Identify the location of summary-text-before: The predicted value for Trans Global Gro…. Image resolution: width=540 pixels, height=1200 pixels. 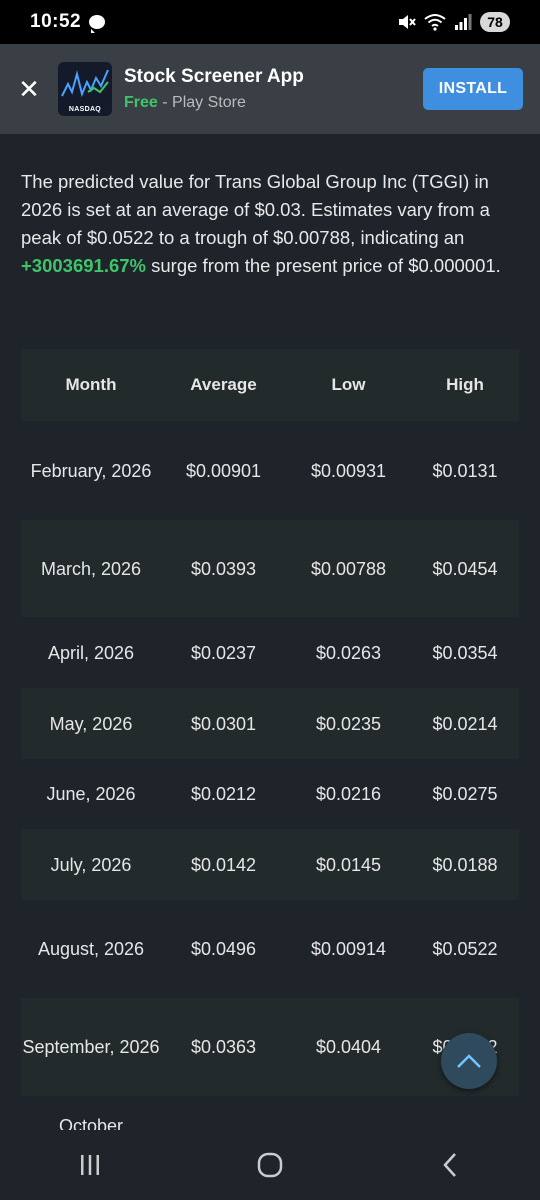
(255, 209).